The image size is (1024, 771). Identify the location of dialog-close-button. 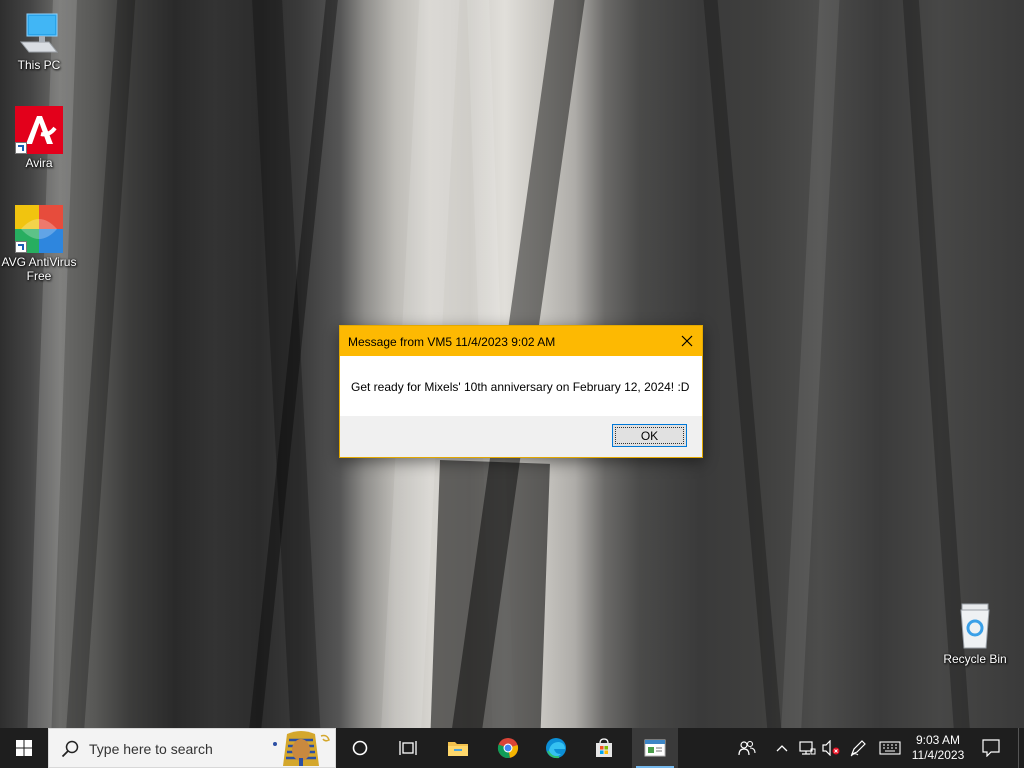
(687, 341).